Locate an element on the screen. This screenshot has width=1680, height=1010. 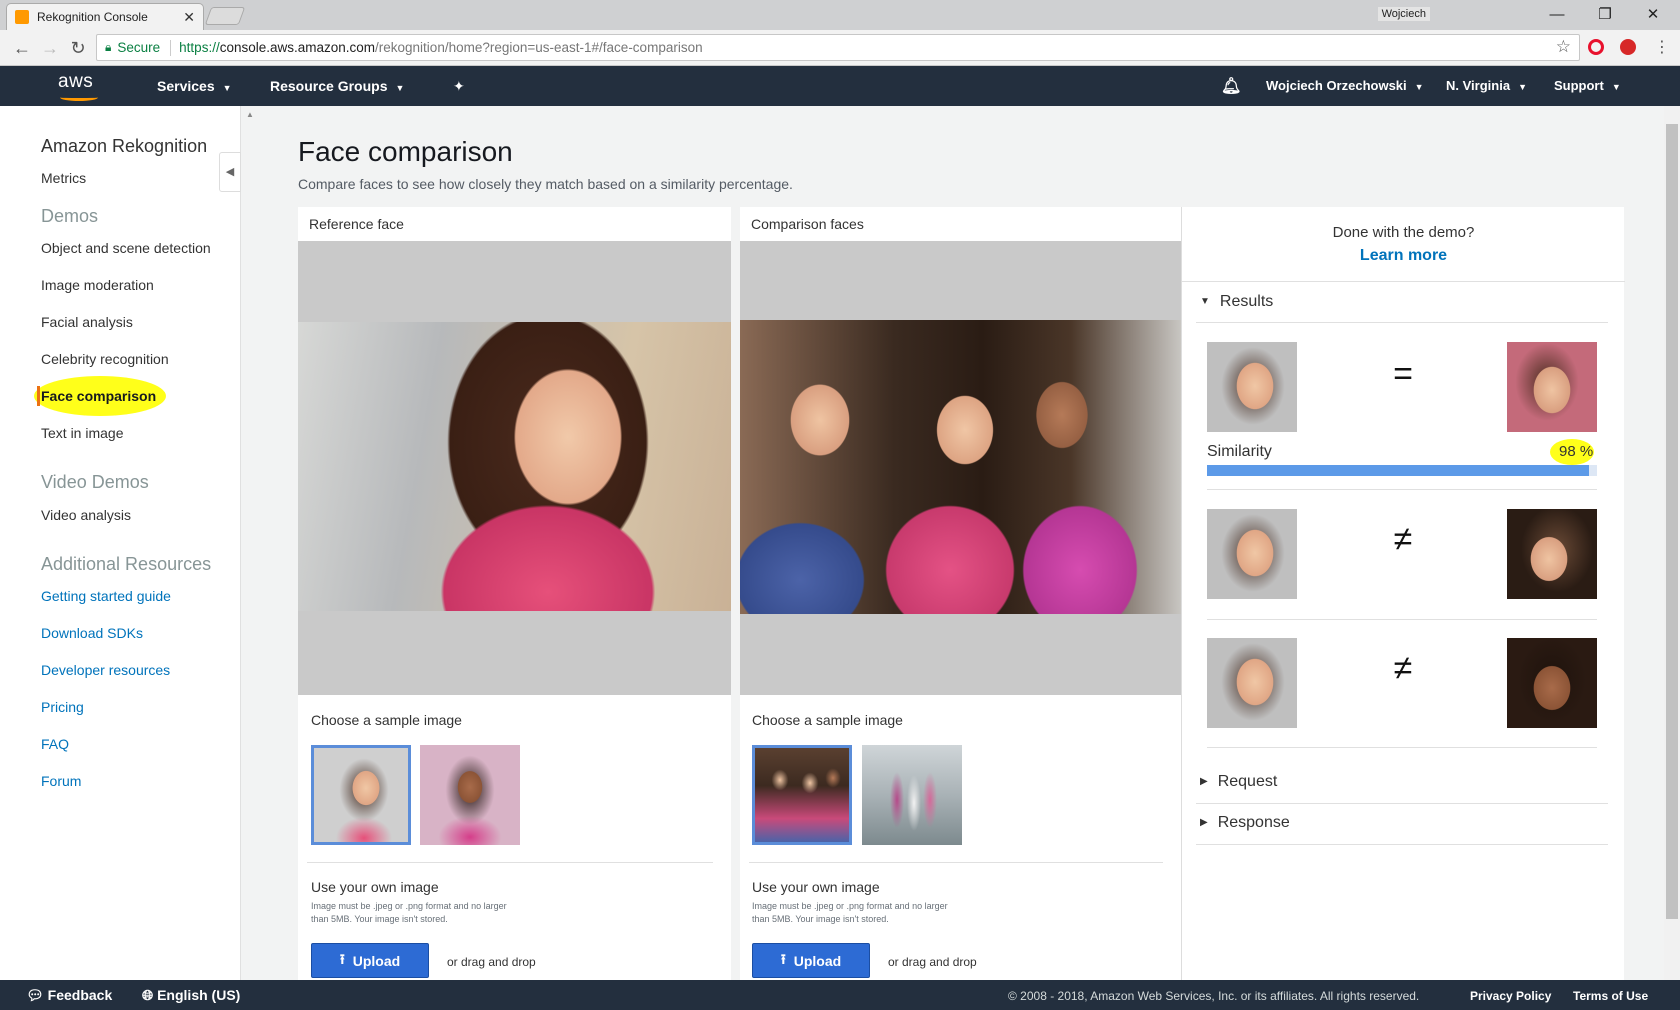
comparison-faces-photo is located at coordinates (960, 467).